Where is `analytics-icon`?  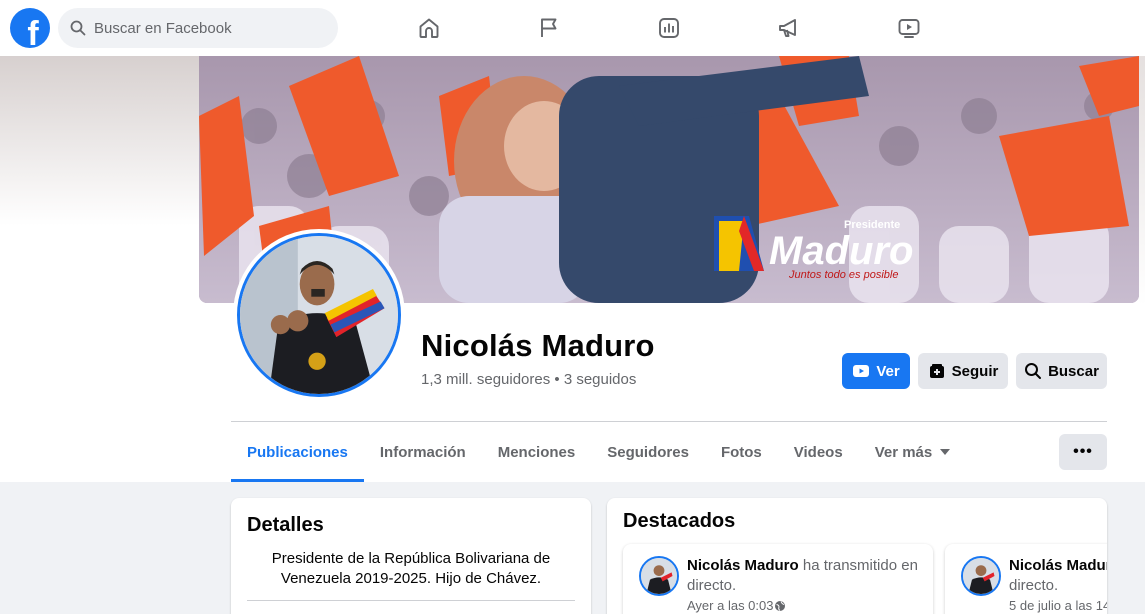 analytics-icon is located at coordinates (669, 28).